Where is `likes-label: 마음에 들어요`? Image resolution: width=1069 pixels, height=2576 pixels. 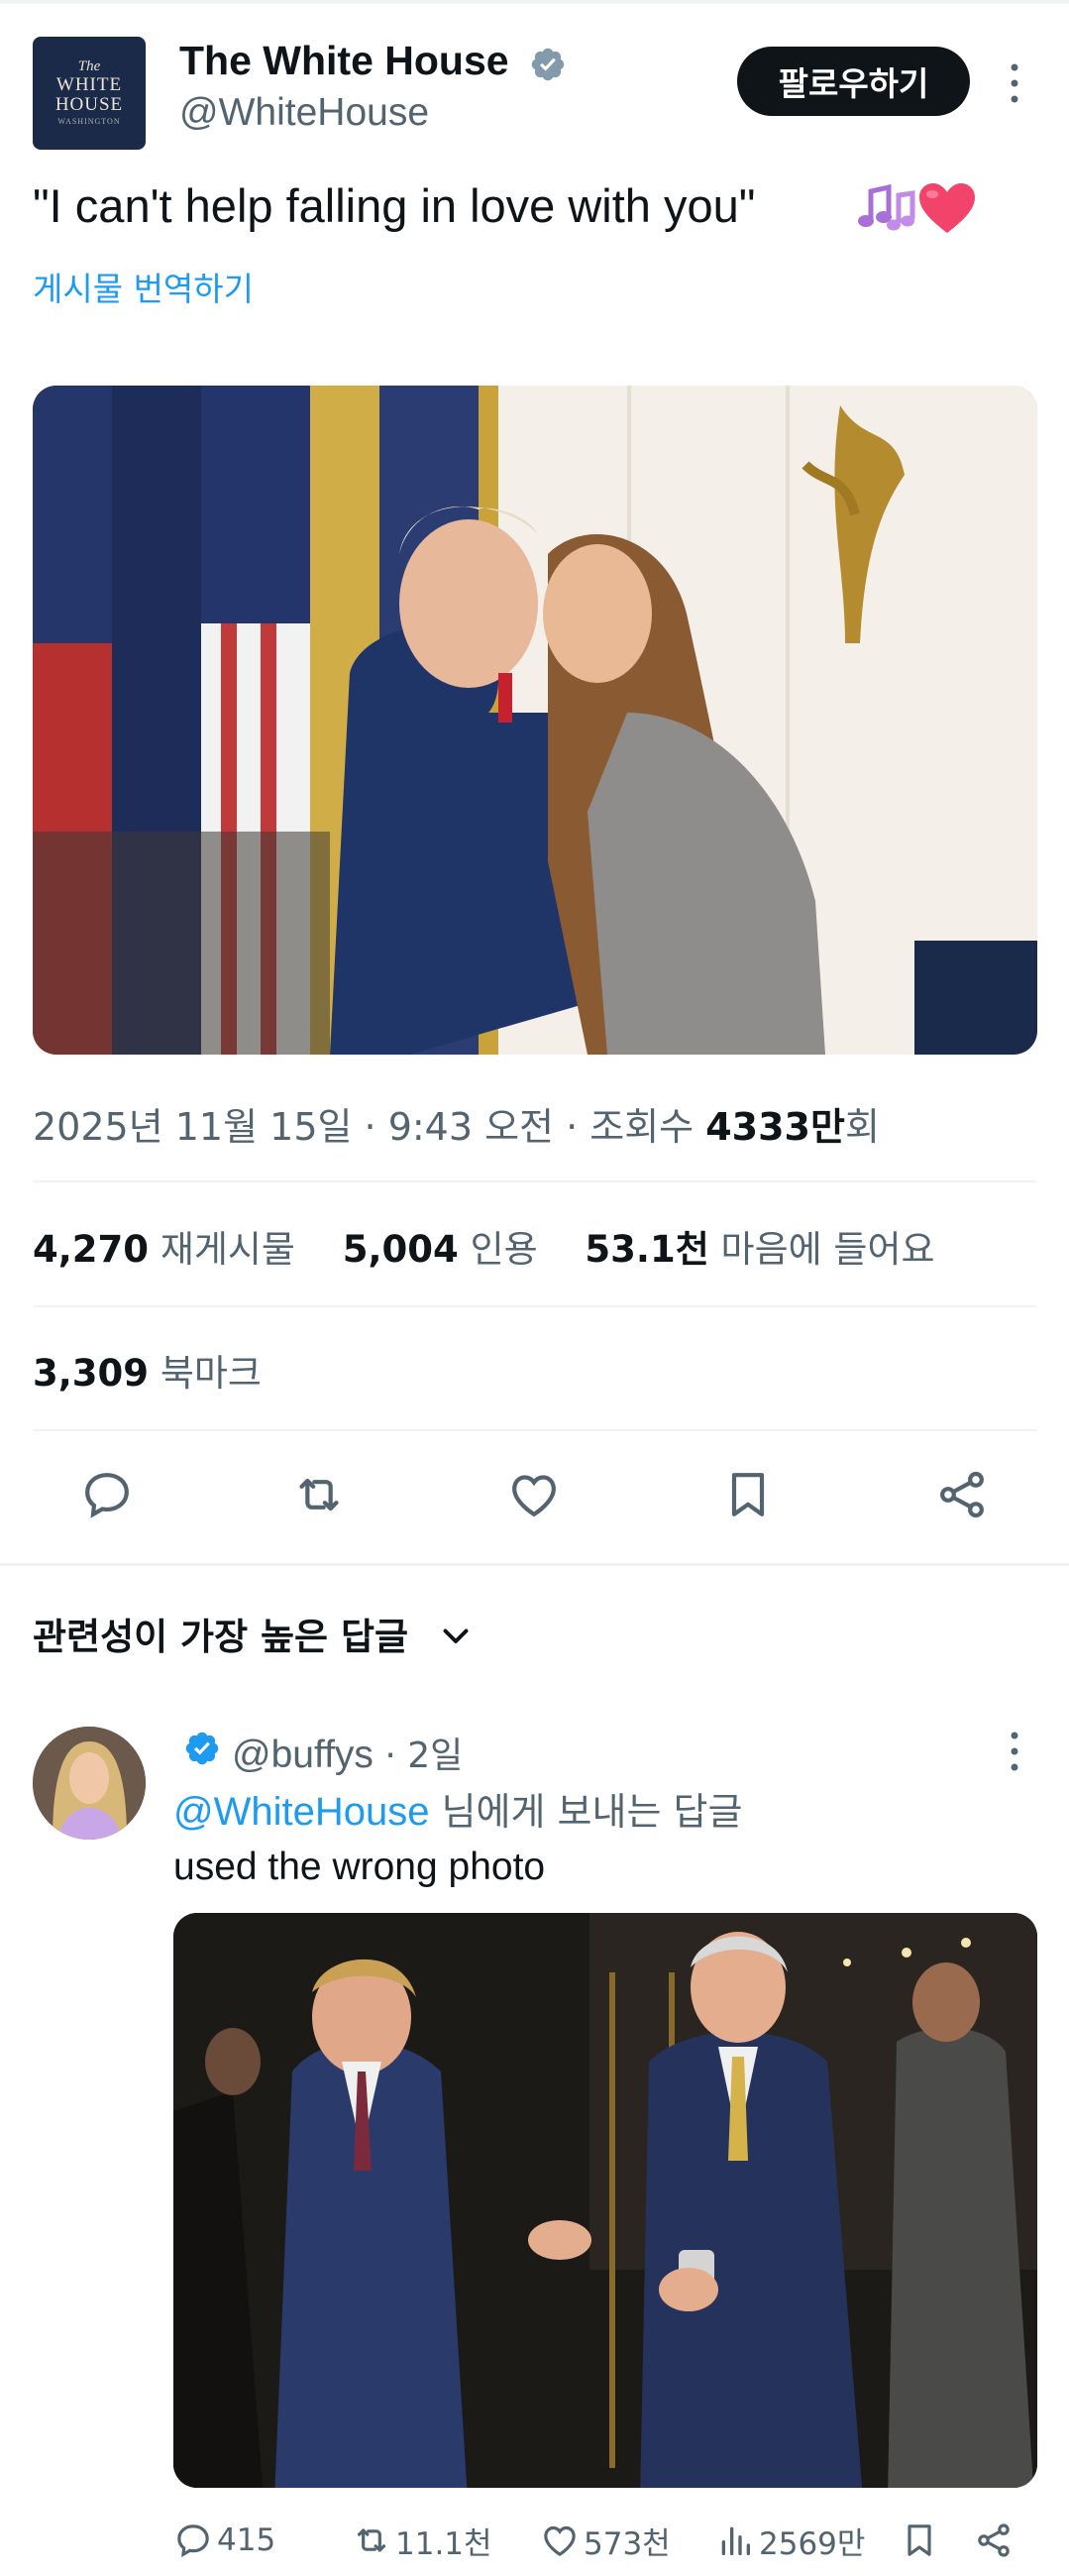 likes-label: 마음에 들어요 is located at coordinates (828, 1249).